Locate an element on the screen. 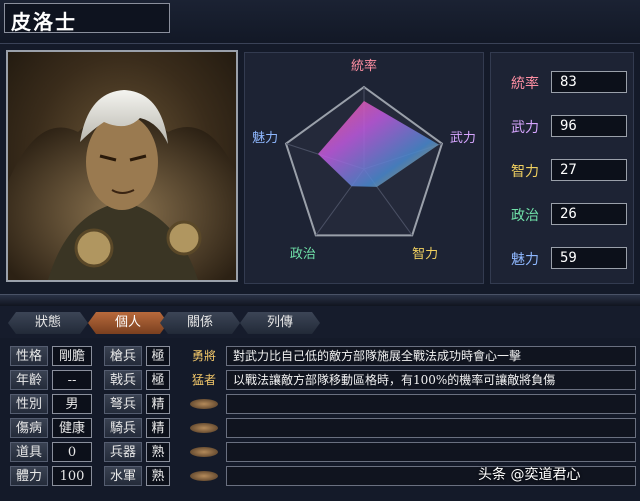 The image size is (640, 501). aptitude-value-halberd: 極 is located at coordinates (158, 380).